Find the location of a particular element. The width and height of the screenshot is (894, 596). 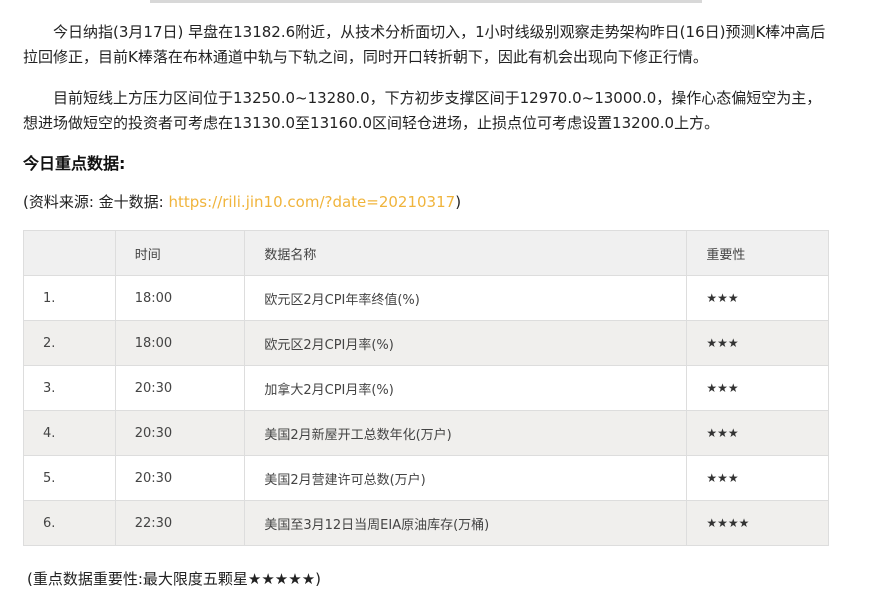

table-row: 3. 20:30 加拿大2月CPI月率(%) ★★★ is located at coordinates (426, 388).